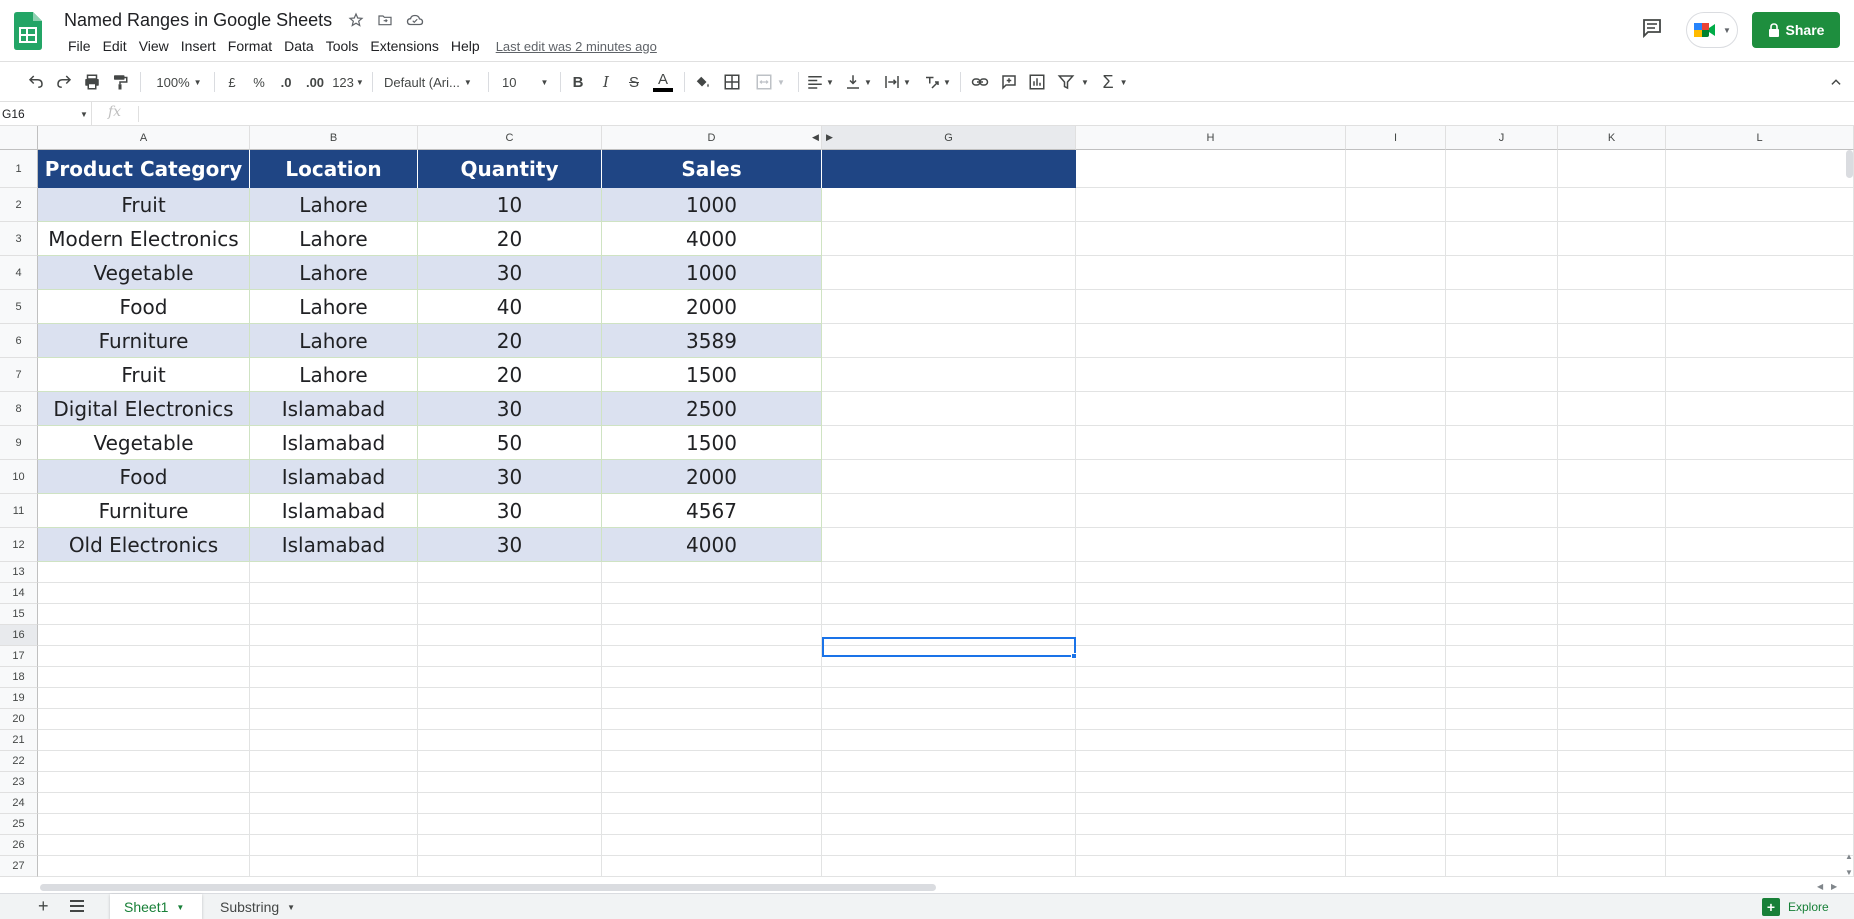 The image size is (1854, 919). Describe the element at coordinates (77, 906) in the screenshot. I see `all-sheets-menu-icon` at that location.